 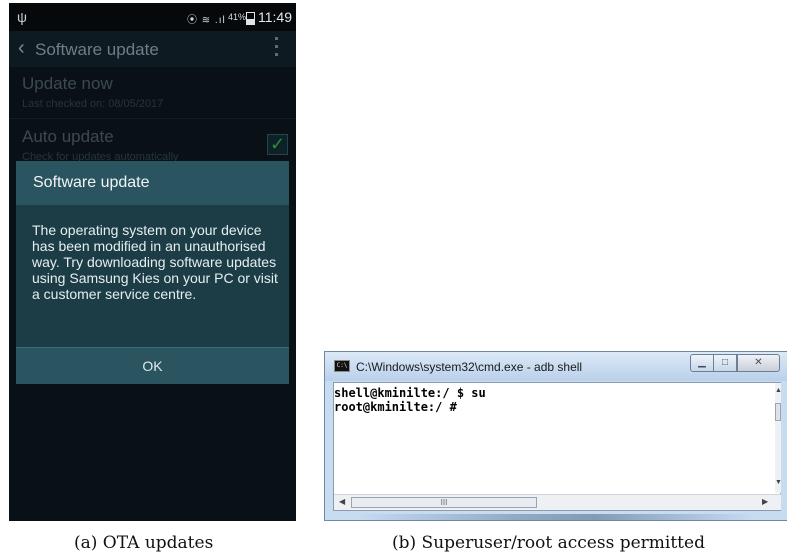 What do you see at coordinates (765, 501) in the screenshot?
I see `scroll-right-icon: ▶` at bounding box center [765, 501].